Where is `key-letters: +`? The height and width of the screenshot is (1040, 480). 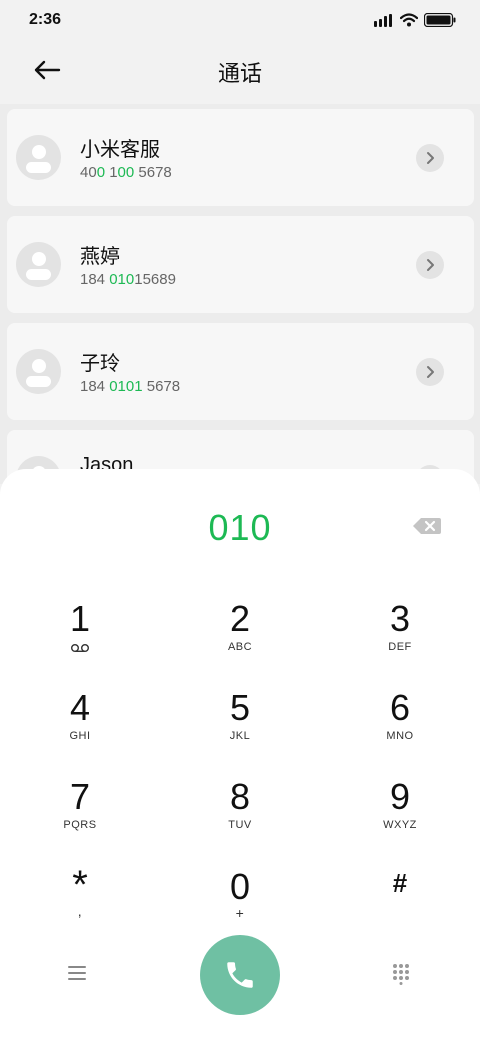
key-letters: + is located at coordinates (240, 913).